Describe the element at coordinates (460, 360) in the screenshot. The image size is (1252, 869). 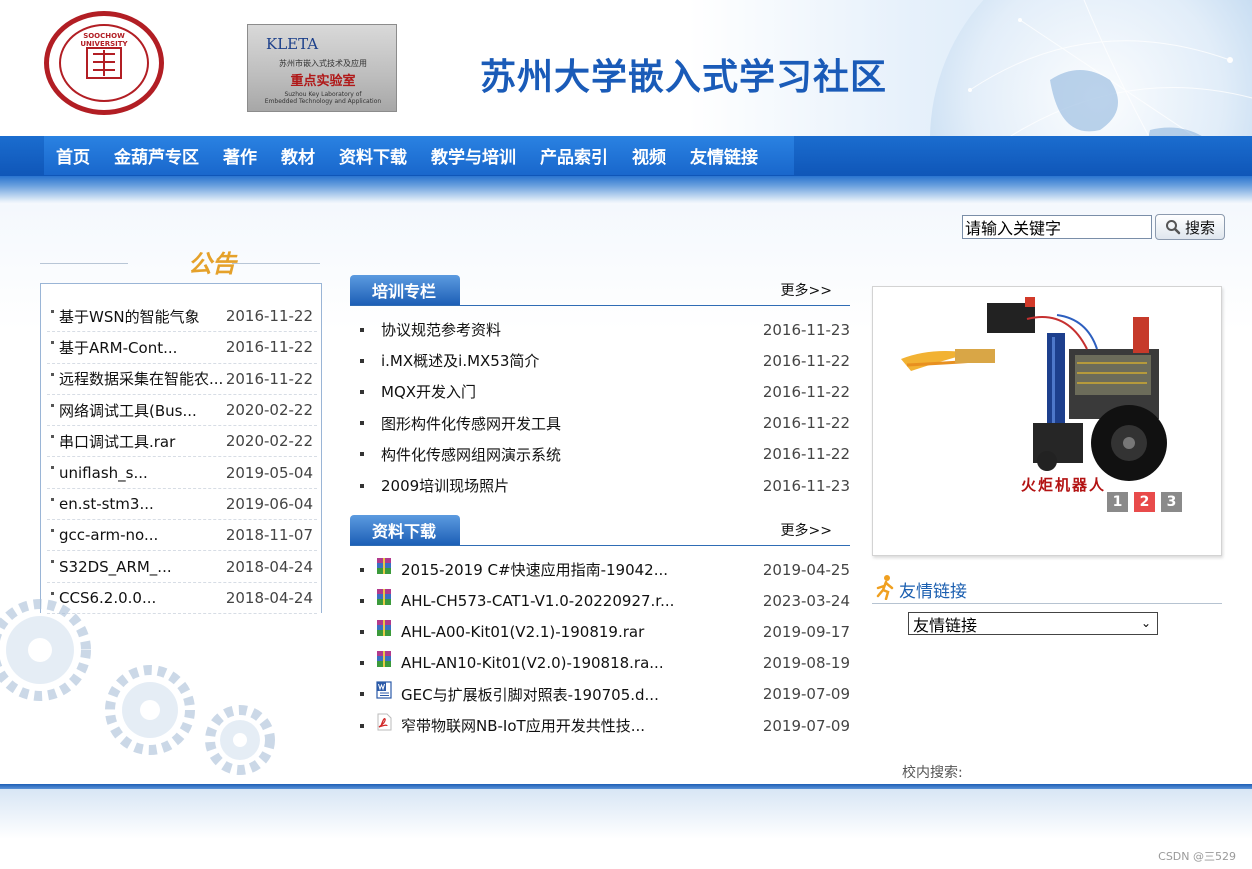
I see `training-item-title: i.MX概述及i.MX53简介` at that location.